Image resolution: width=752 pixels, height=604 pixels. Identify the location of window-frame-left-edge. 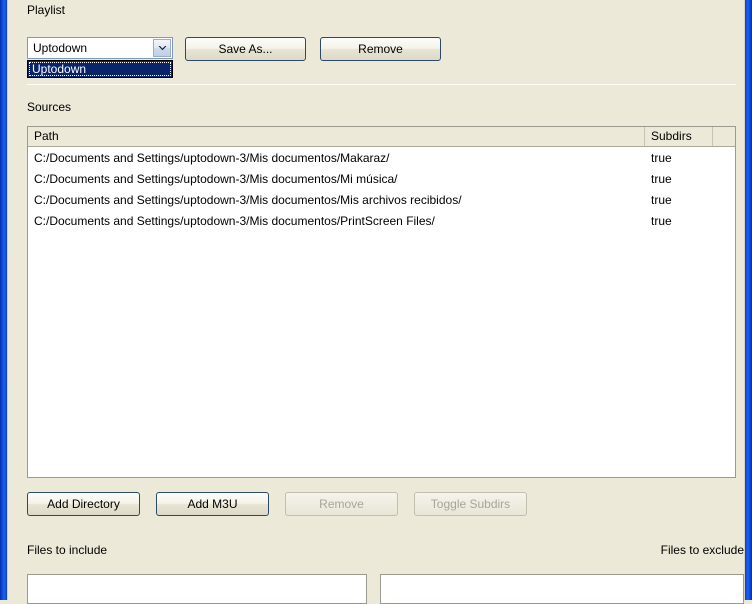
(3, 300).